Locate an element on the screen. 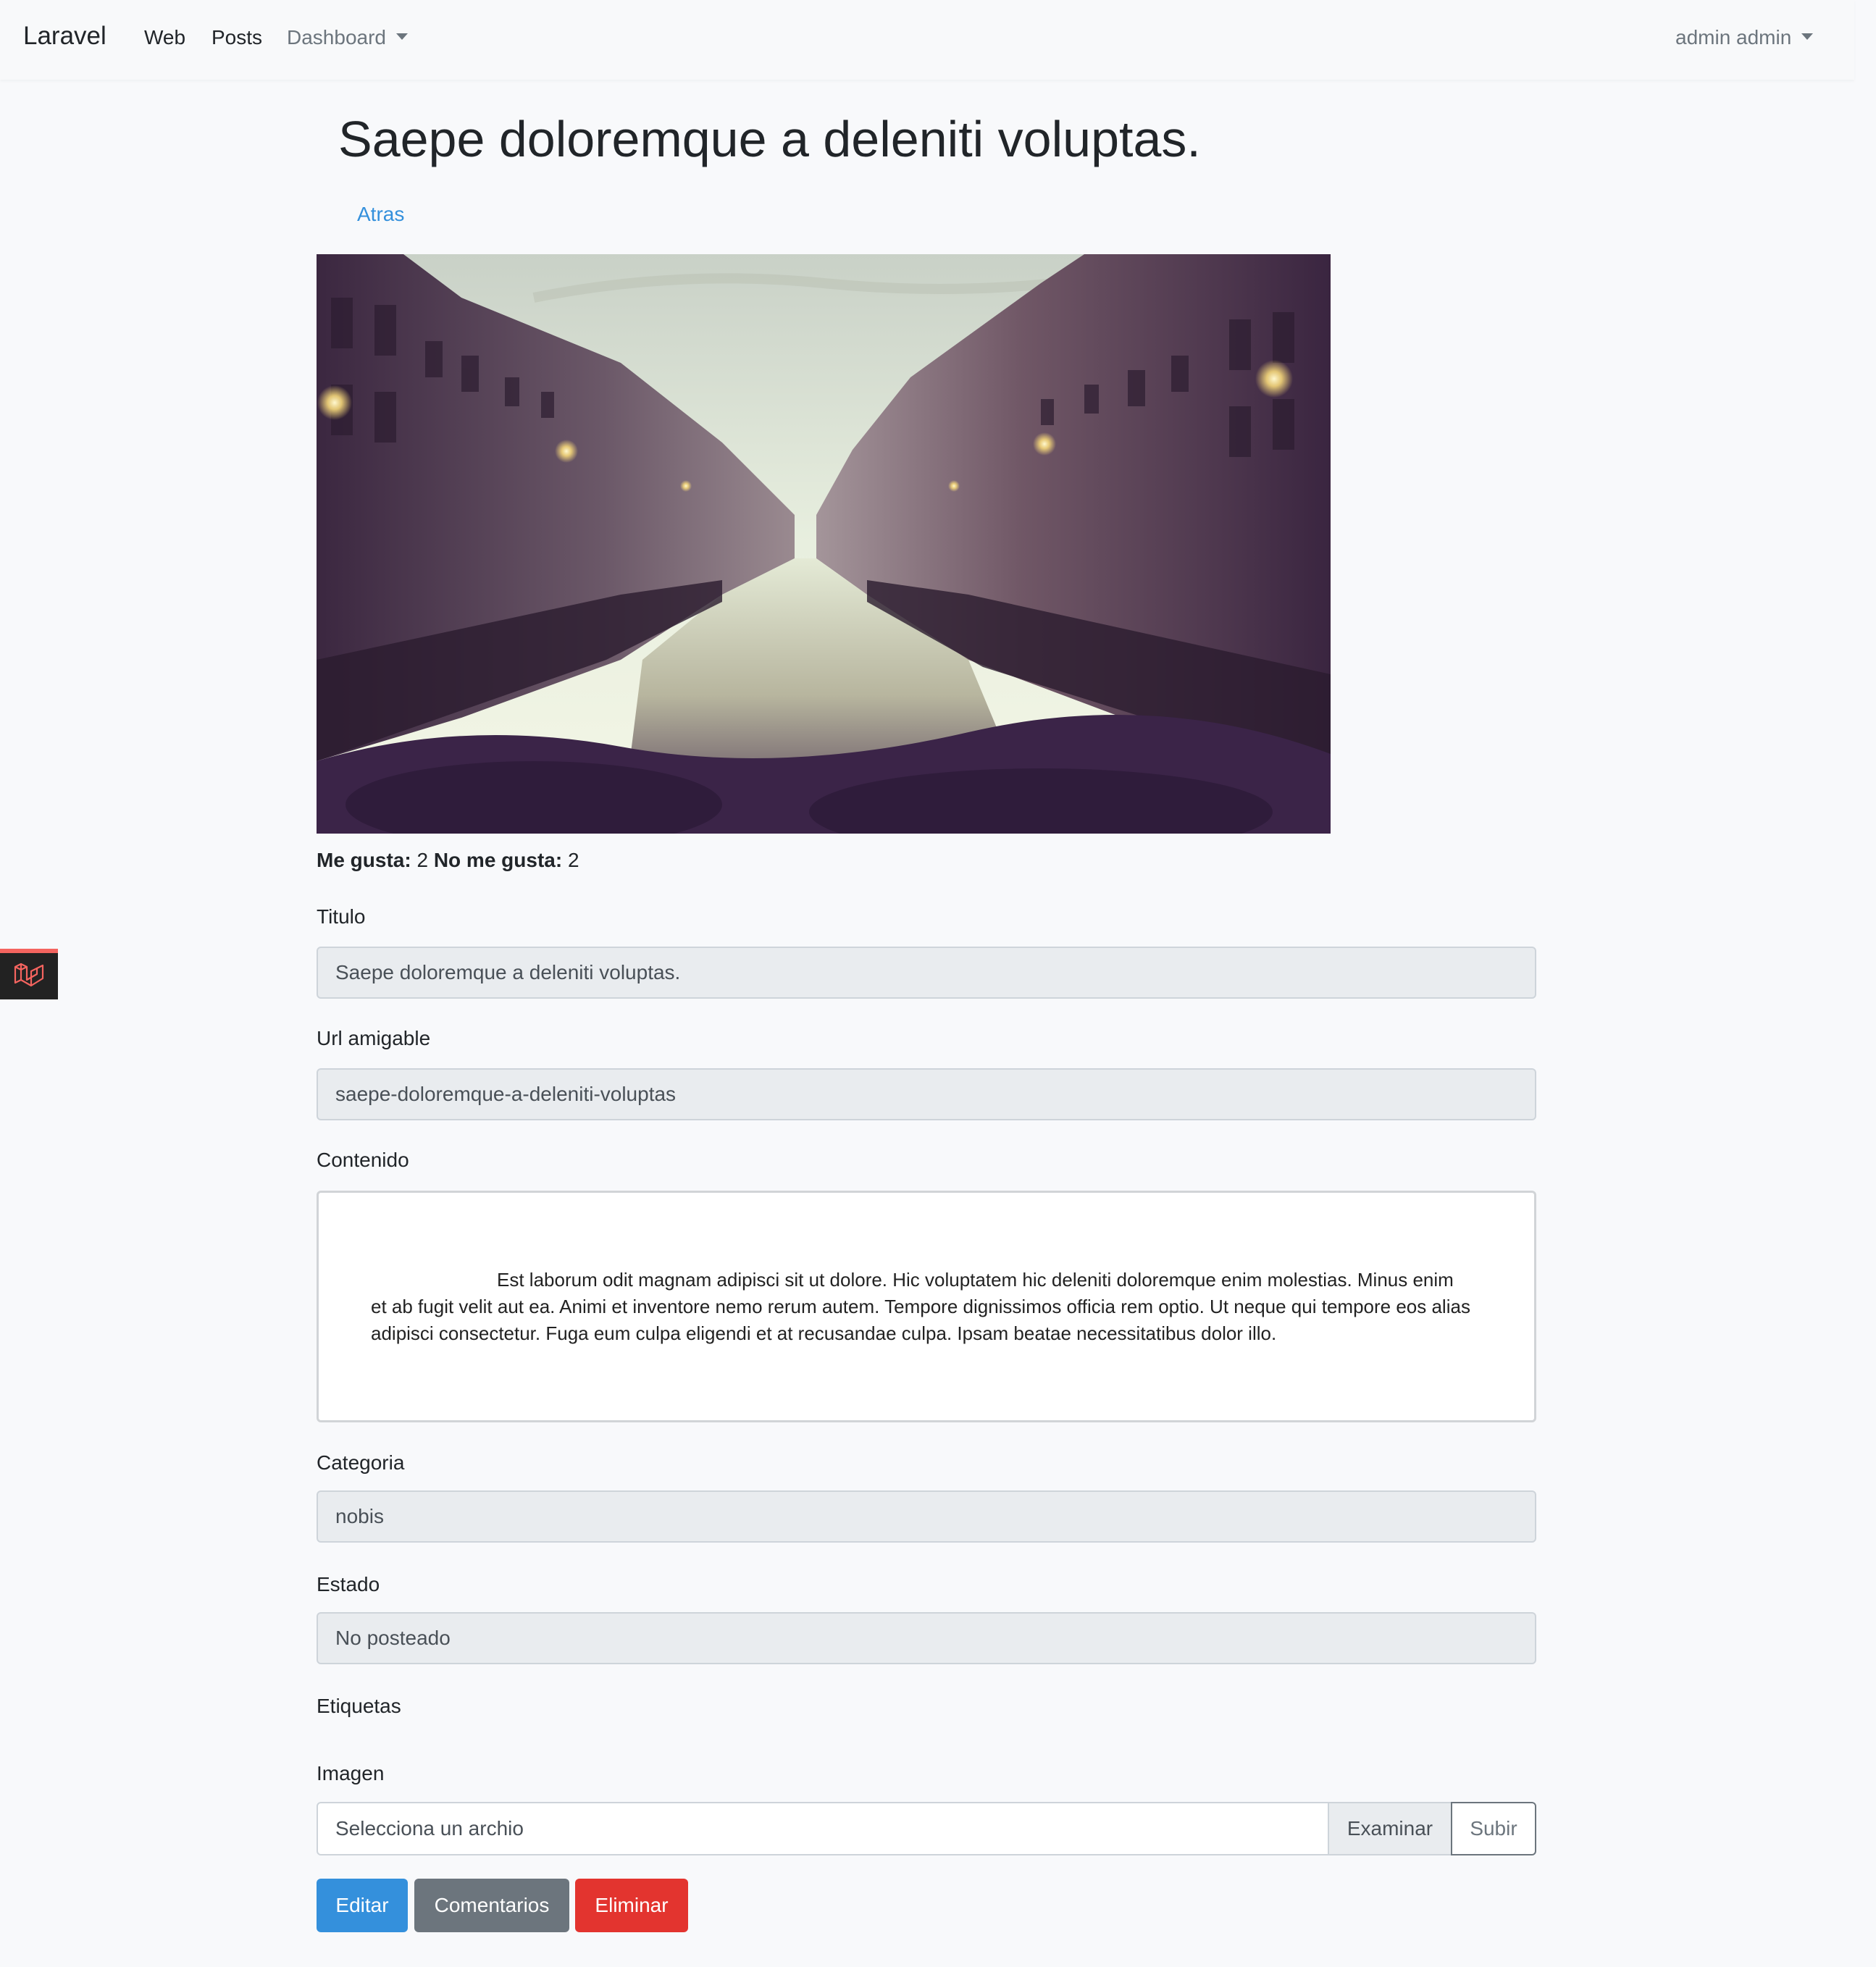 The image size is (1876, 1967). category-field: nobis is located at coordinates (927, 1516).